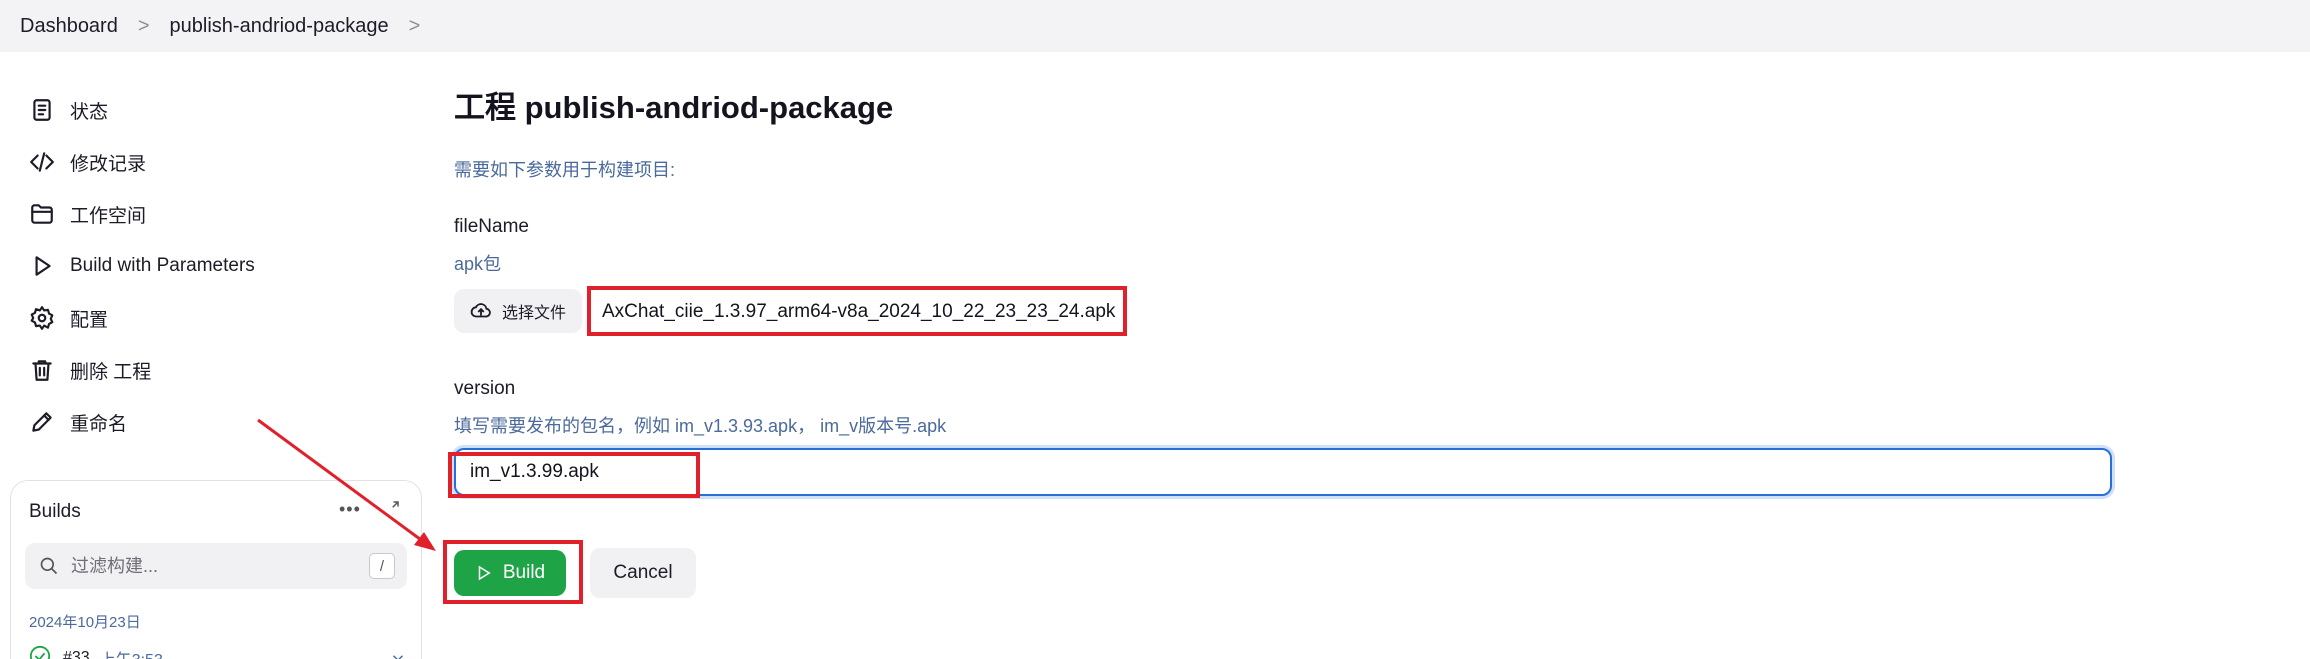 This screenshot has width=2310, height=659. I want to click on shortcut-key-badge: /, so click(382, 566).